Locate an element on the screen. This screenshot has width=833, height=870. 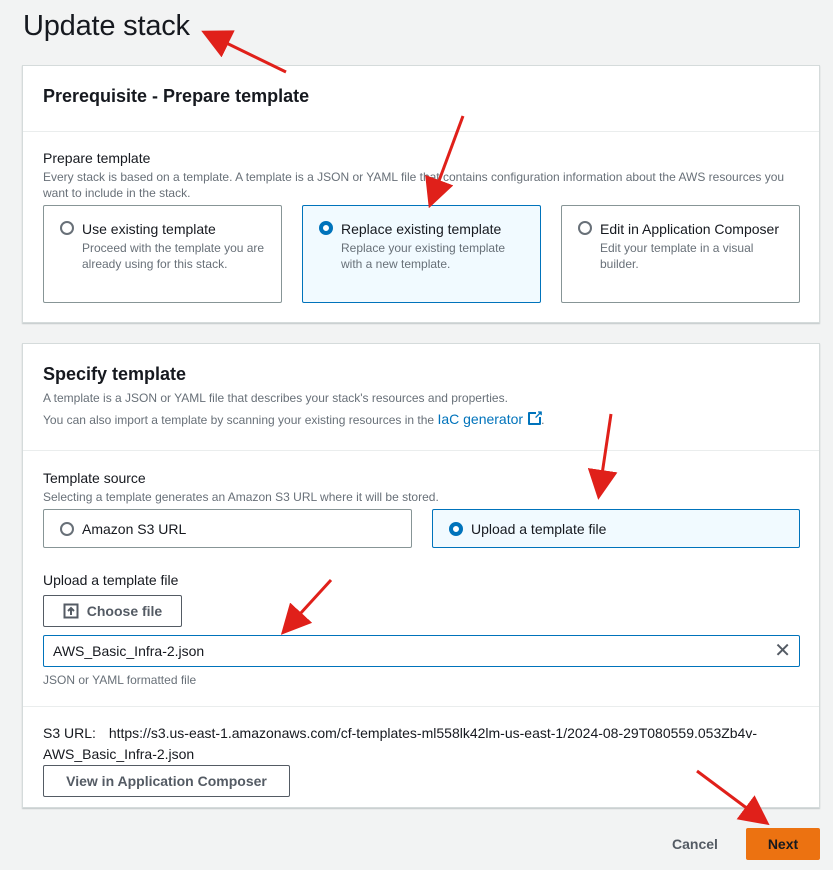
view-in-composer-label: View in Application Composer is located at coordinates (166, 781).